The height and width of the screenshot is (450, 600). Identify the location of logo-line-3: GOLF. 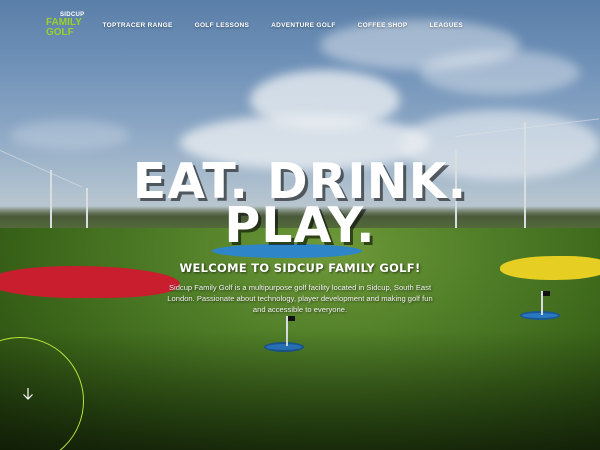
(60, 32).